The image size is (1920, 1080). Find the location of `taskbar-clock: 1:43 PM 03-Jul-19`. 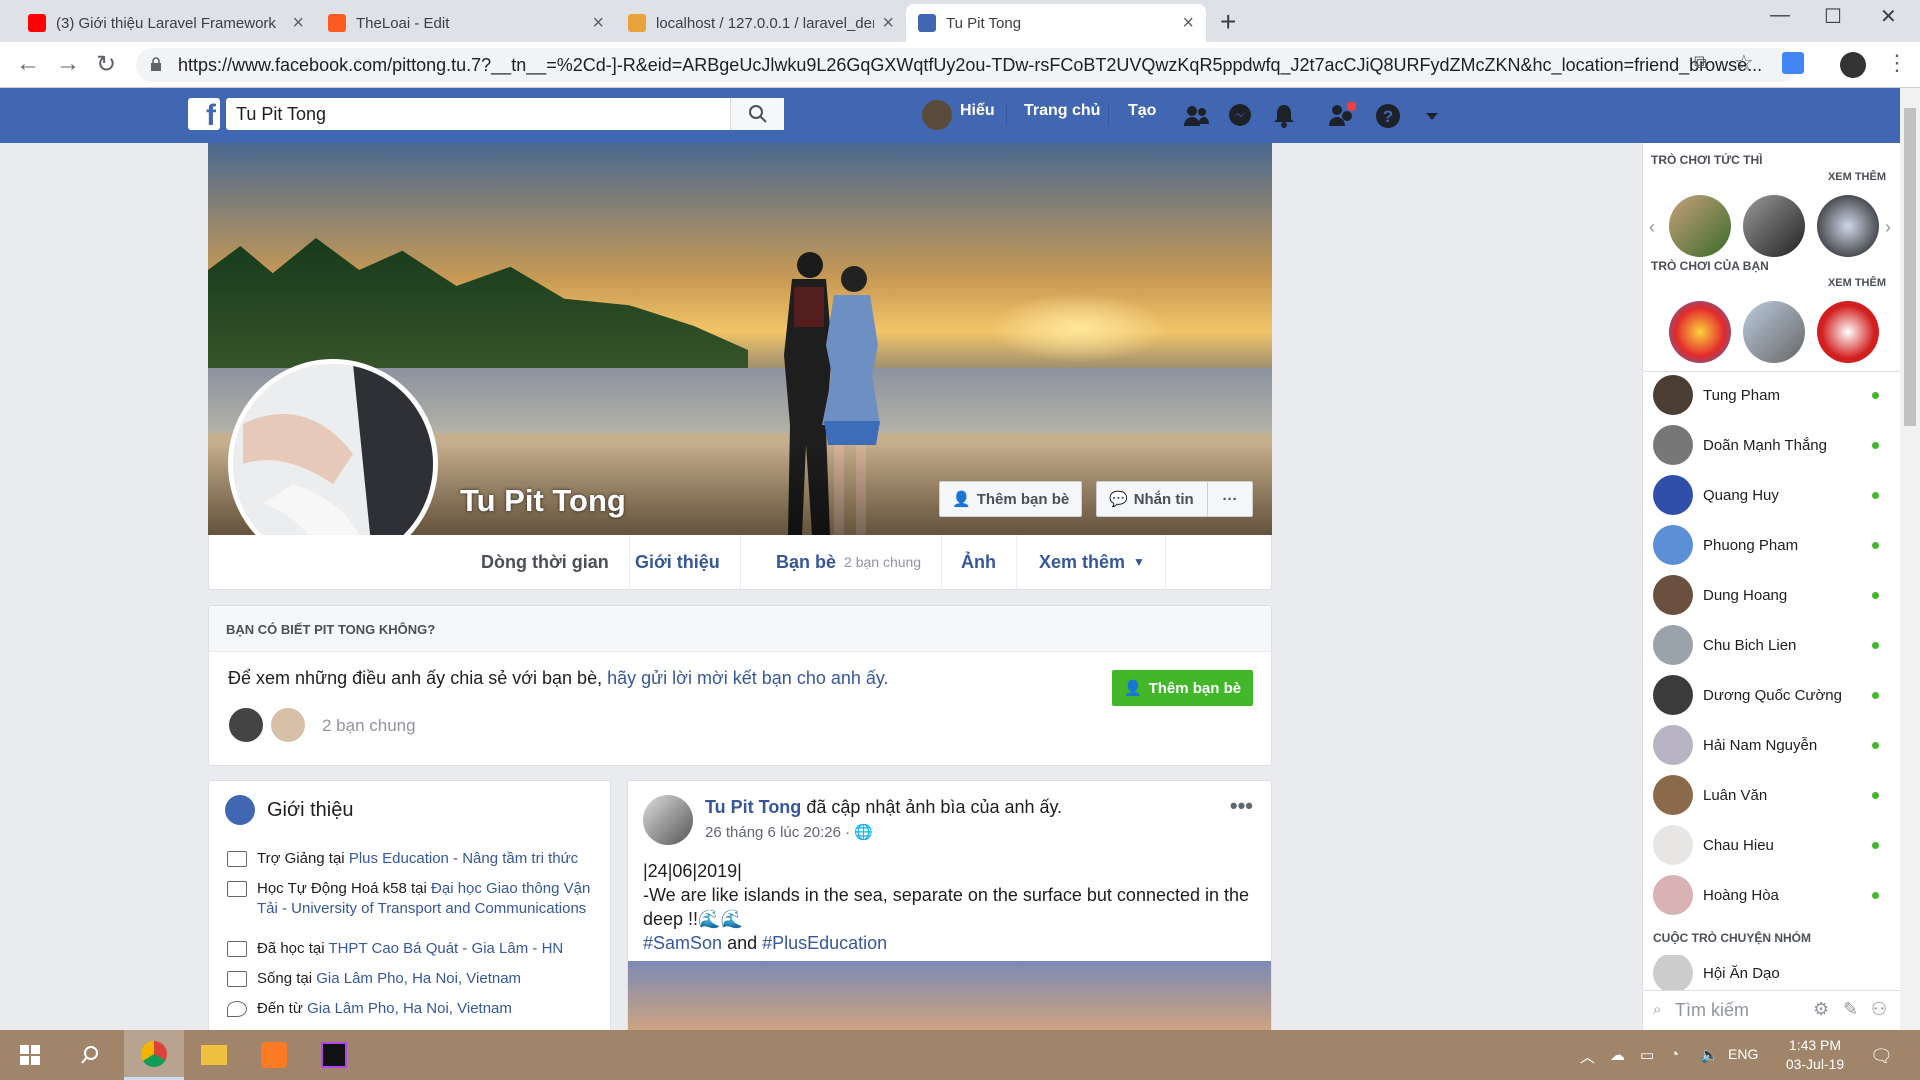

taskbar-clock: 1:43 PM 03-Jul-19 is located at coordinates (1815, 1055).